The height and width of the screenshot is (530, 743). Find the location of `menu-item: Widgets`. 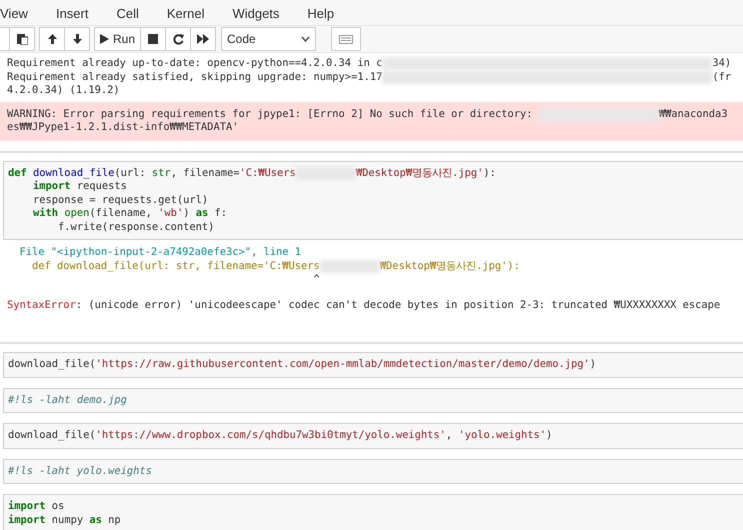

menu-item: Widgets is located at coordinates (262, 12).